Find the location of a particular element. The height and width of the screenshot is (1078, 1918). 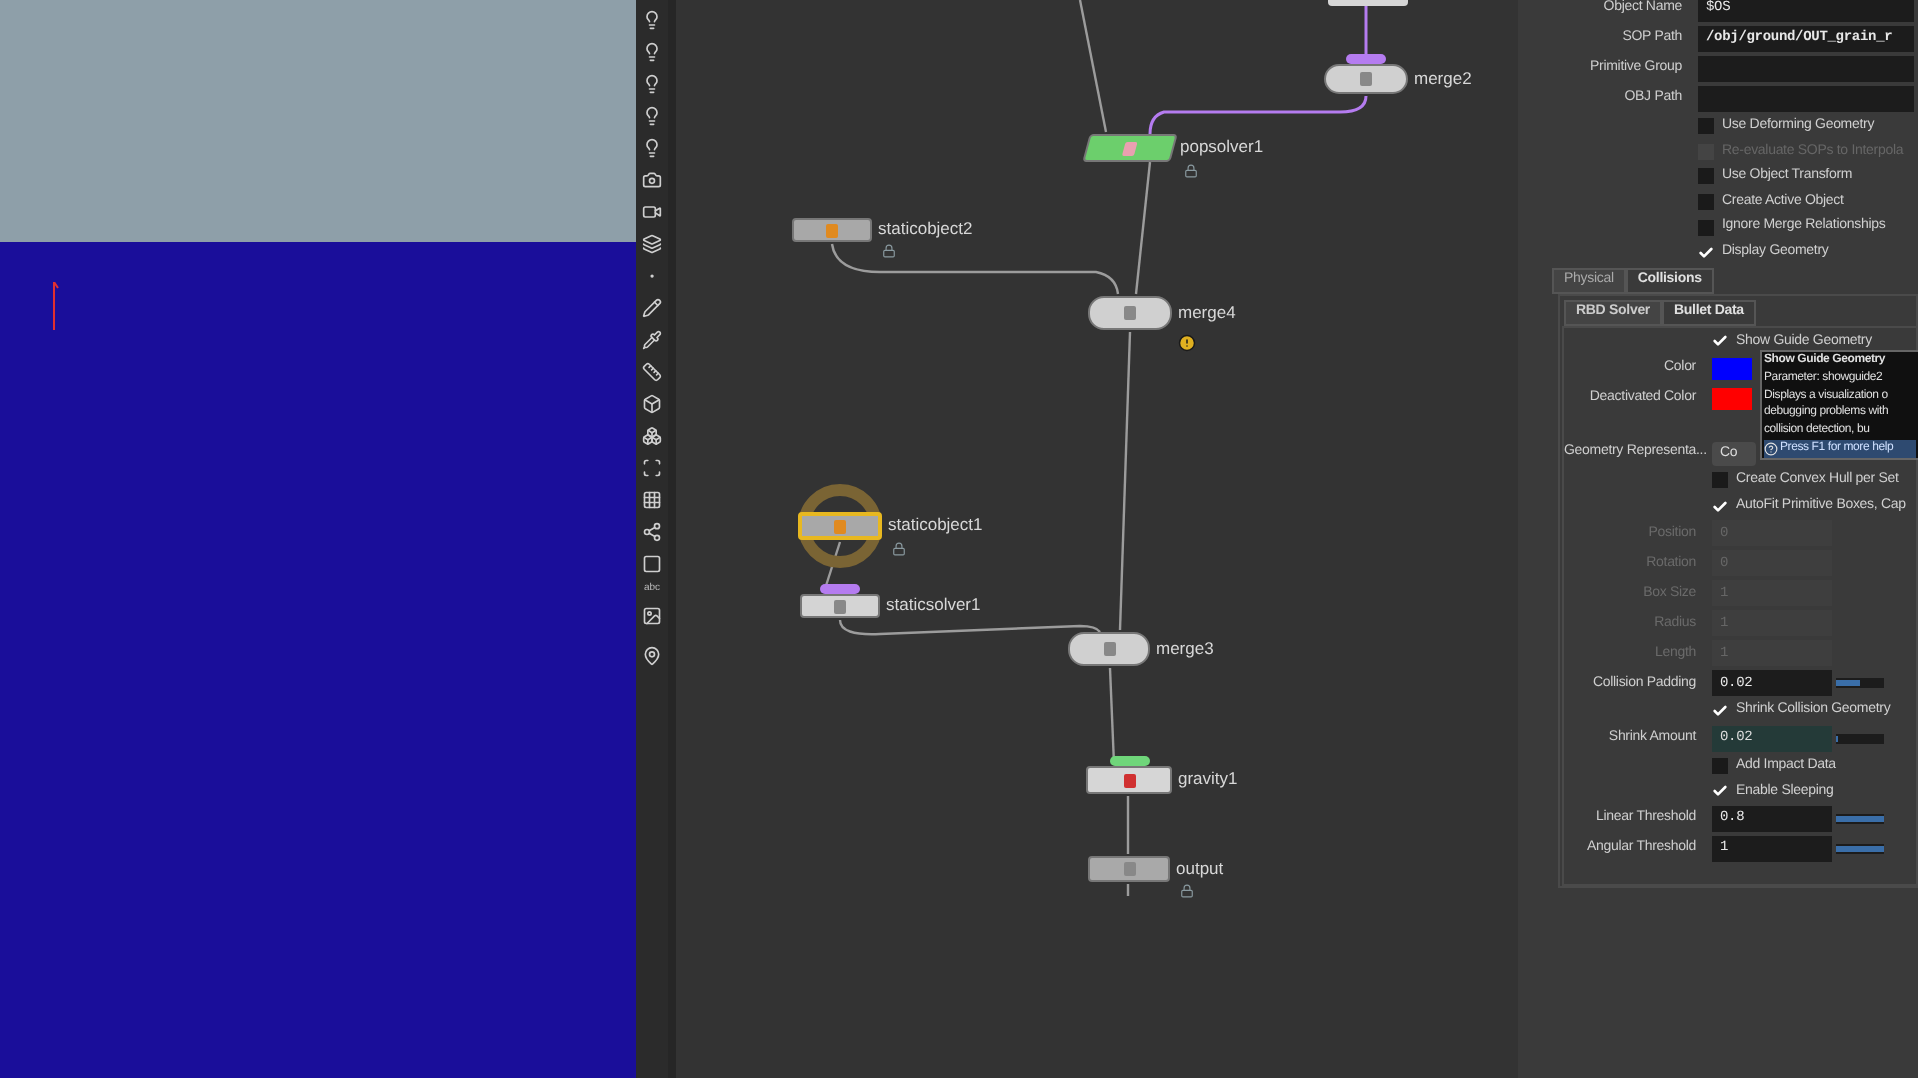

layers-icon is located at coordinates (652, 244).